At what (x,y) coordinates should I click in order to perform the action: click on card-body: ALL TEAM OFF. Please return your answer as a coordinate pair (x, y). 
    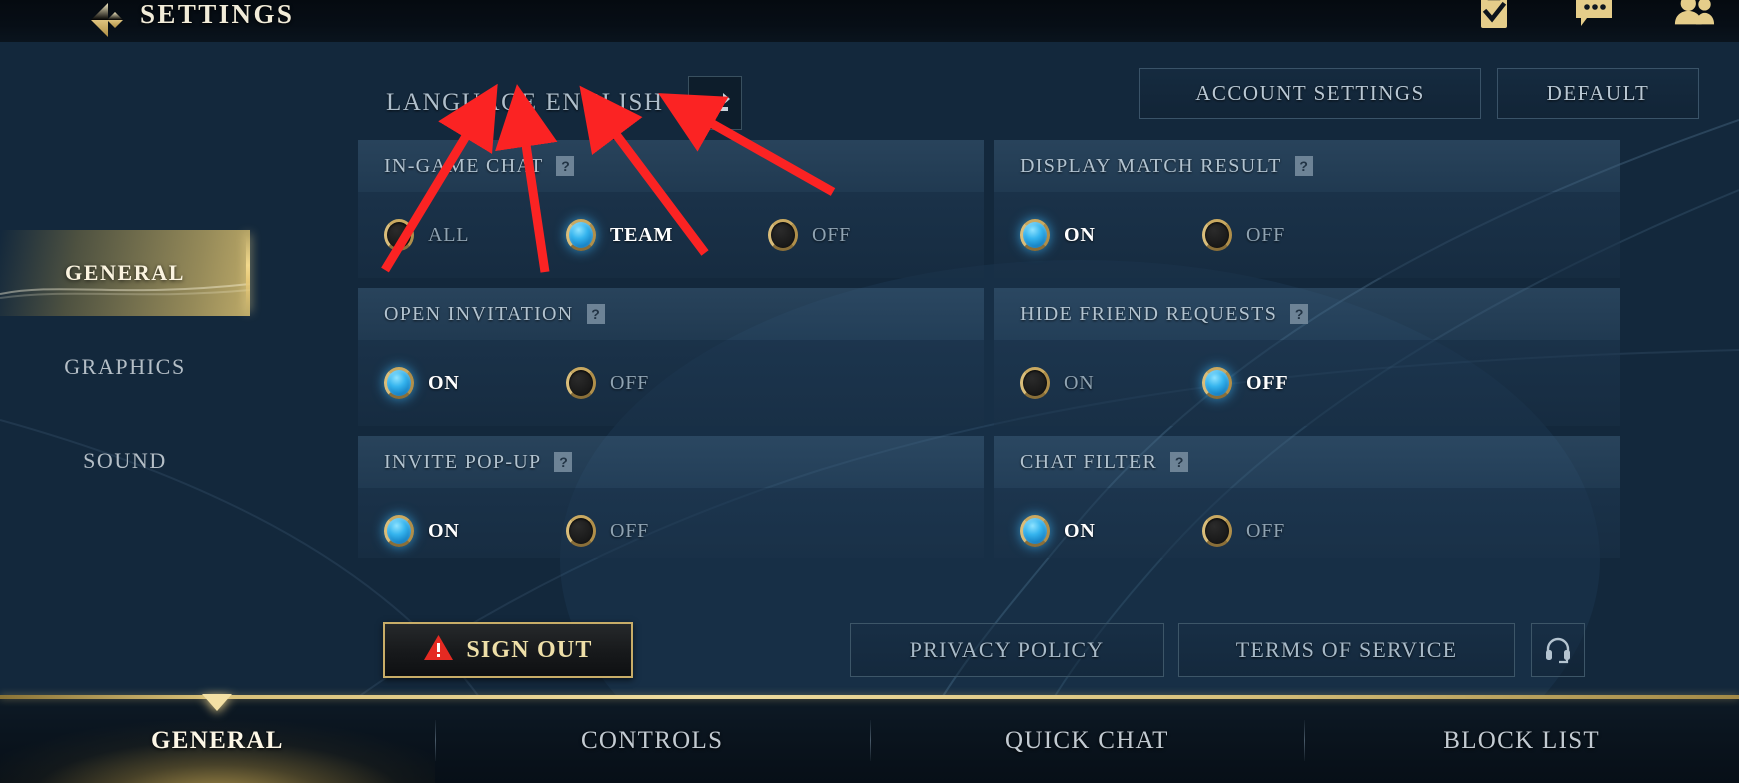
    Looking at the image, I should click on (671, 235).